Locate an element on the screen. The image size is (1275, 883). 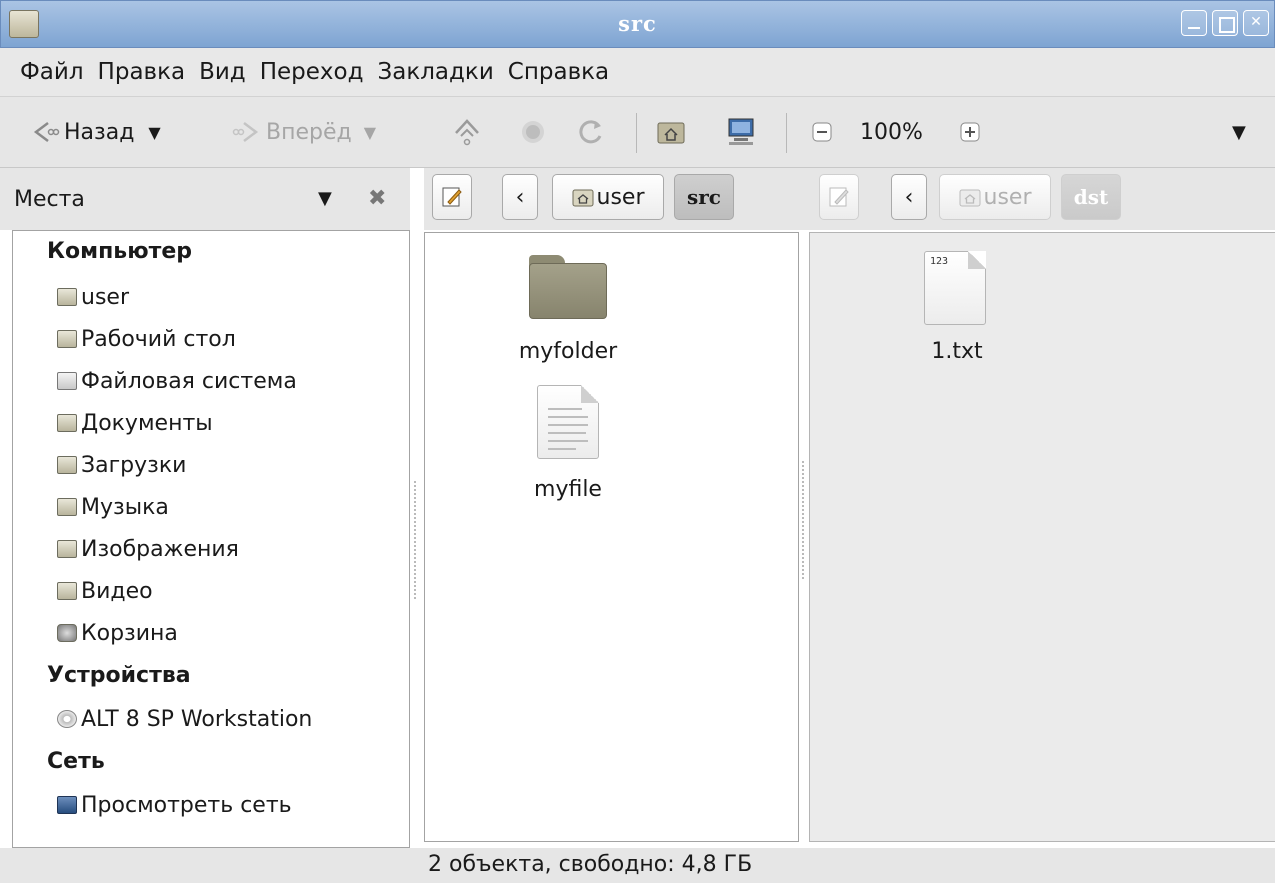
places-selector-label: Места is located at coordinates (49, 199).